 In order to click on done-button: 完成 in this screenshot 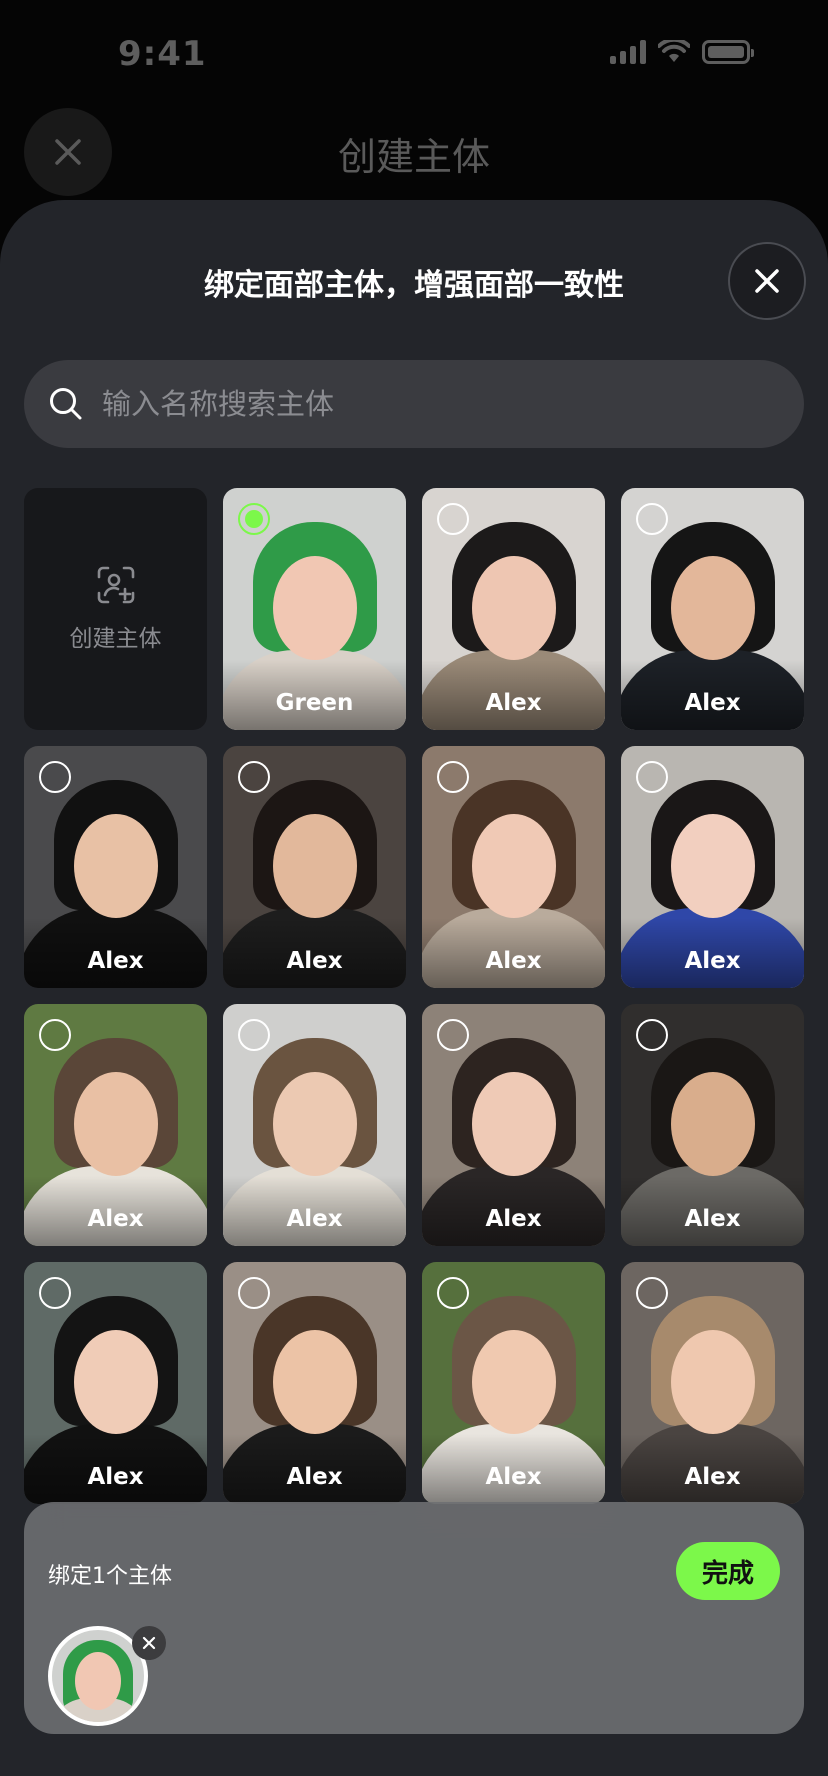, I will do `click(728, 1571)`.